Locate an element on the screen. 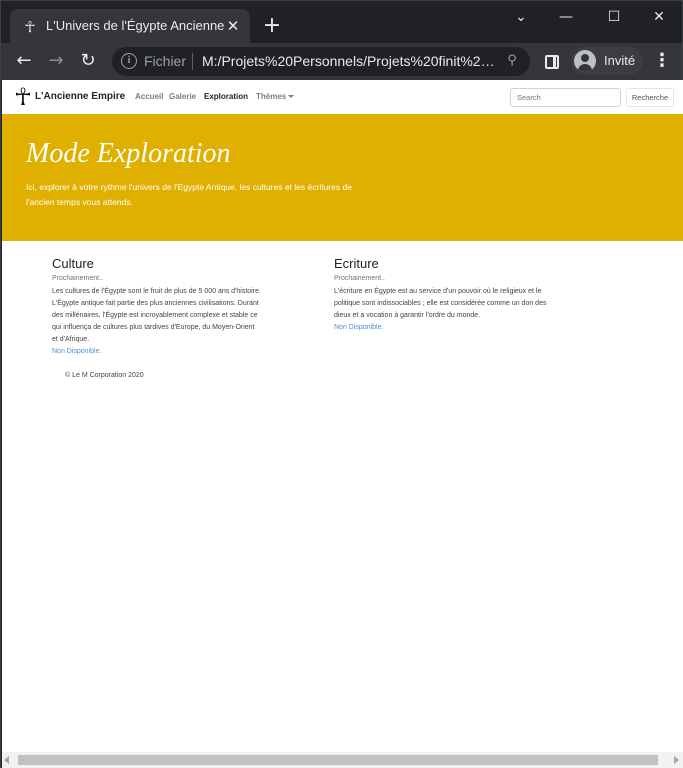 Image resolution: width=683 pixels, height=768 pixels. tab-search-icon: ⌄ is located at coordinates (521, 17).